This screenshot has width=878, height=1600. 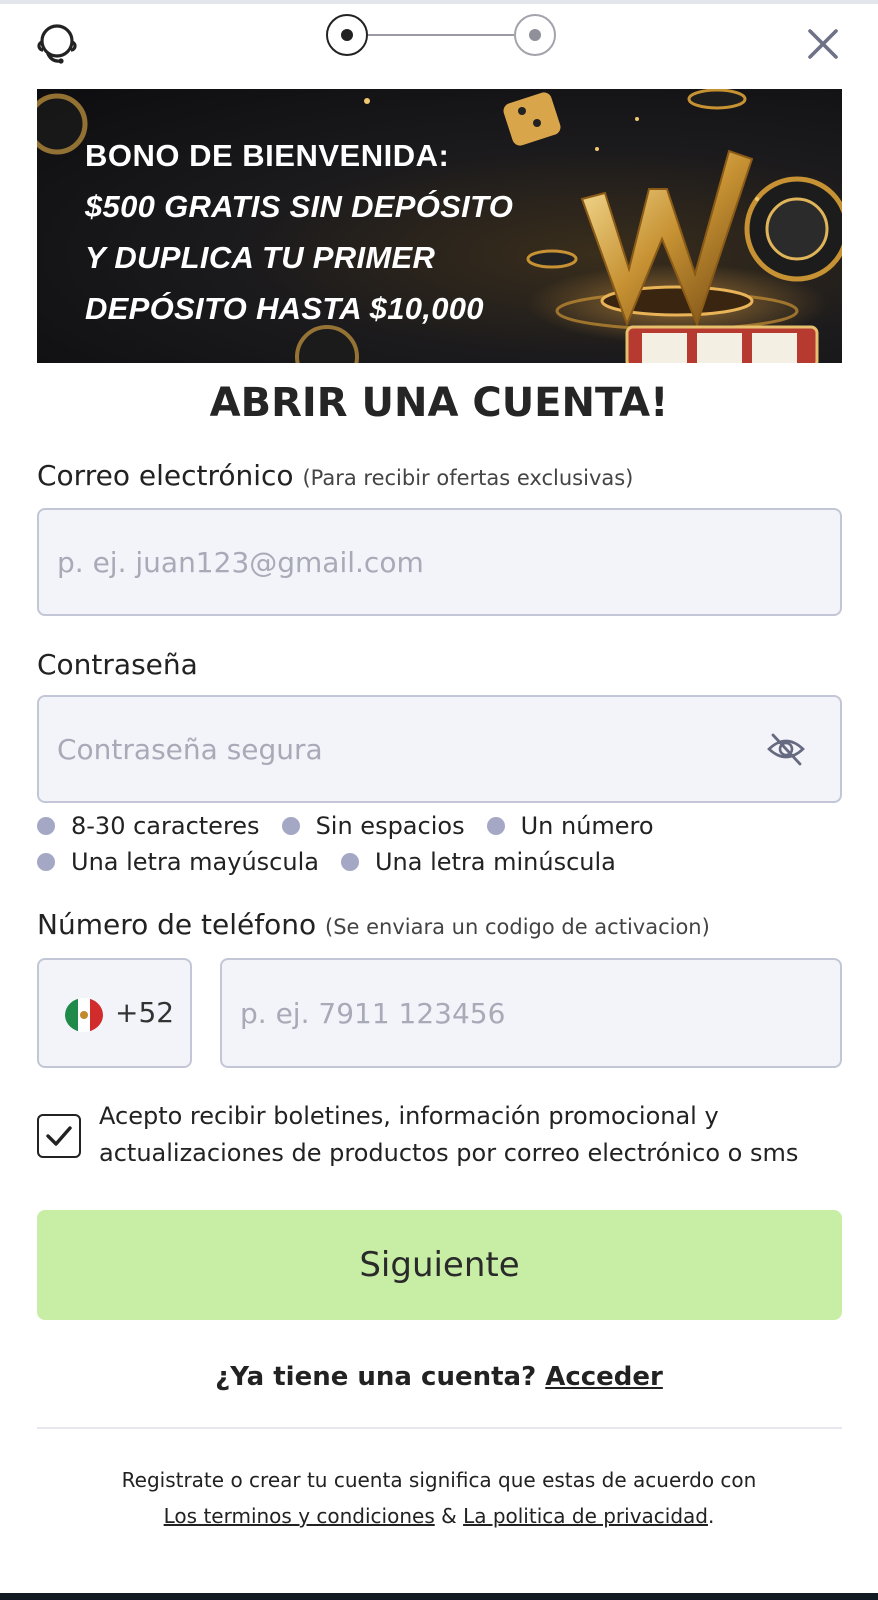 What do you see at coordinates (299, 1516) in the screenshot?
I see `terms-link: Los terminos y condiciones` at bounding box center [299, 1516].